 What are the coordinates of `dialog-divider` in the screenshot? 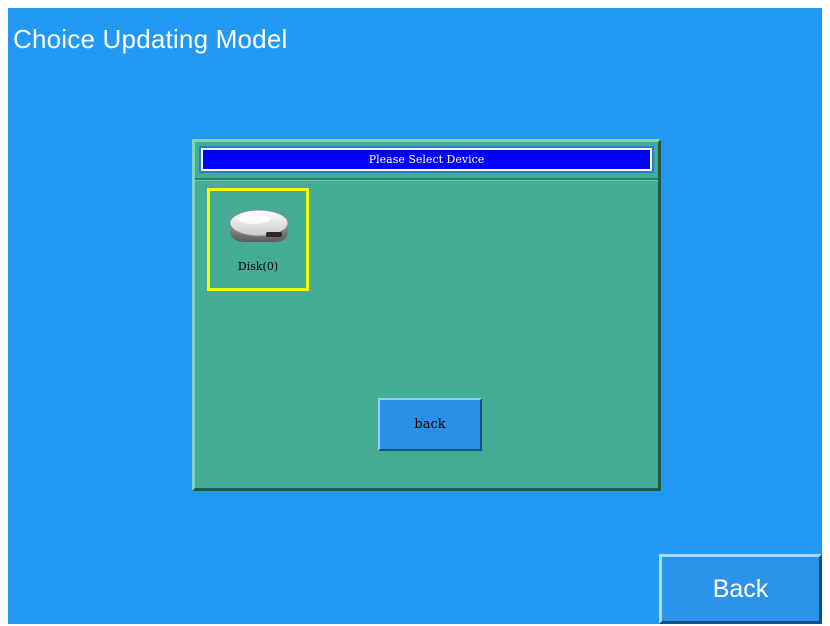 It's located at (426, 179).